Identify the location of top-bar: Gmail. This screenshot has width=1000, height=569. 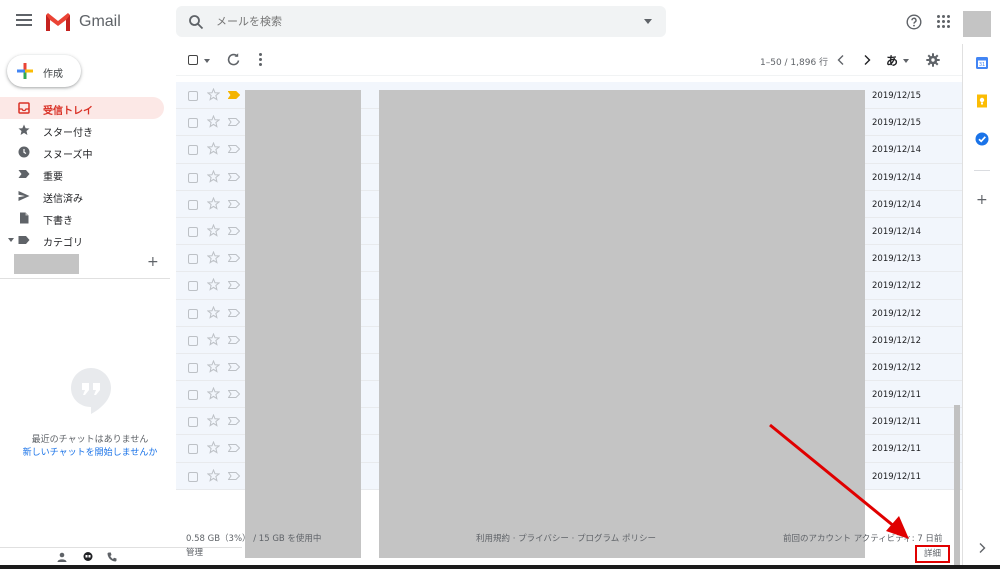
(500, 22).